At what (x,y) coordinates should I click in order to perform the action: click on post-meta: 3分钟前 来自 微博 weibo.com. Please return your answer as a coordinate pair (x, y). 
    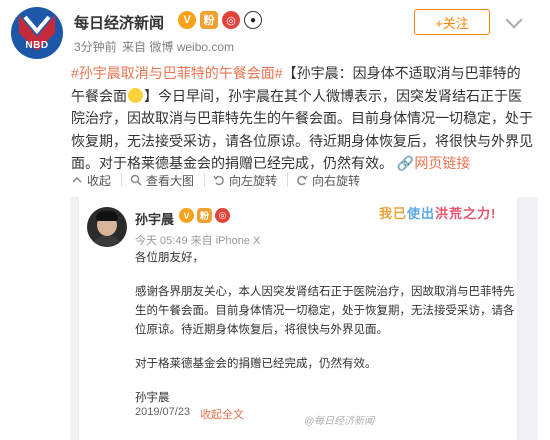
    Looking at the image, I should click on (155, 46).